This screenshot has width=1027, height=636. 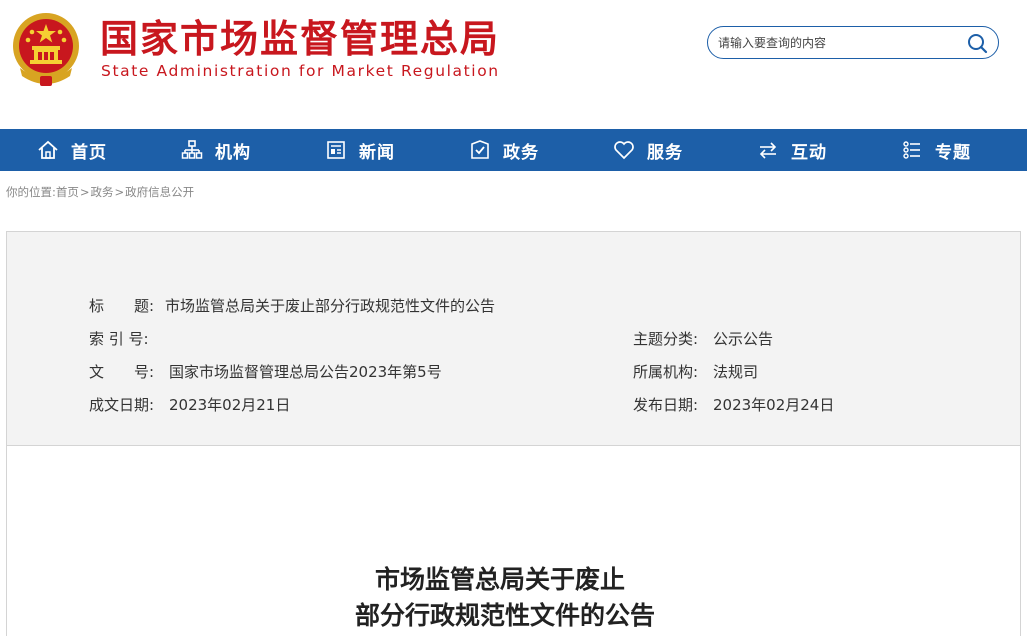 What do you see at coordinates (665, 152) in the screenshot?
I see `nav-label: 服务` at bounding box center [665, 152].